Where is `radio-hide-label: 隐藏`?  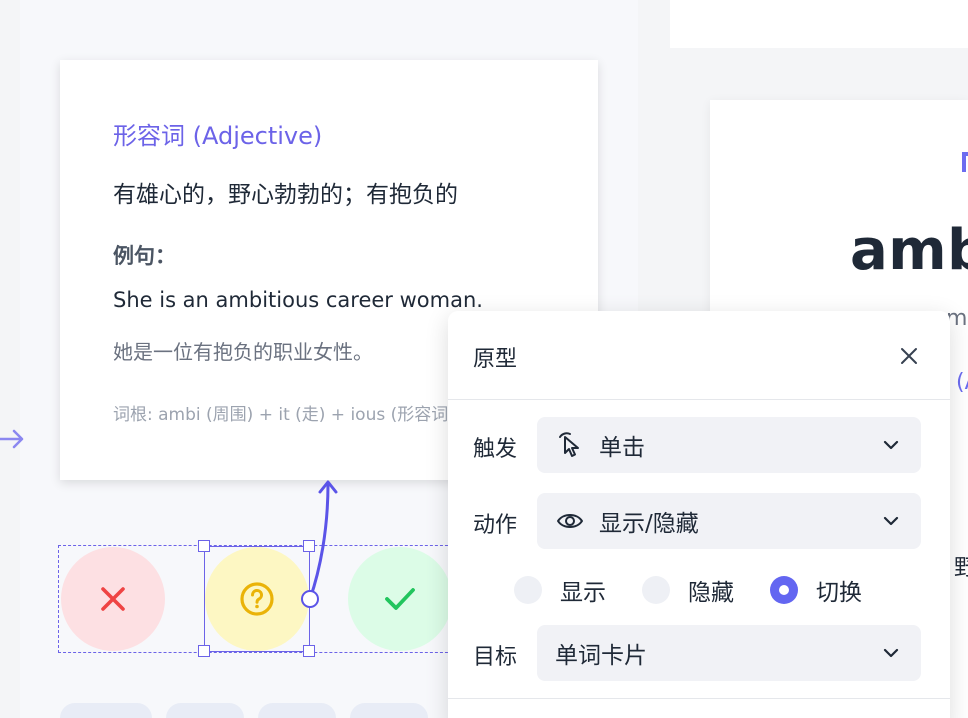
radio-hide-label: 隐藏 is located at coordinates (711, 593).